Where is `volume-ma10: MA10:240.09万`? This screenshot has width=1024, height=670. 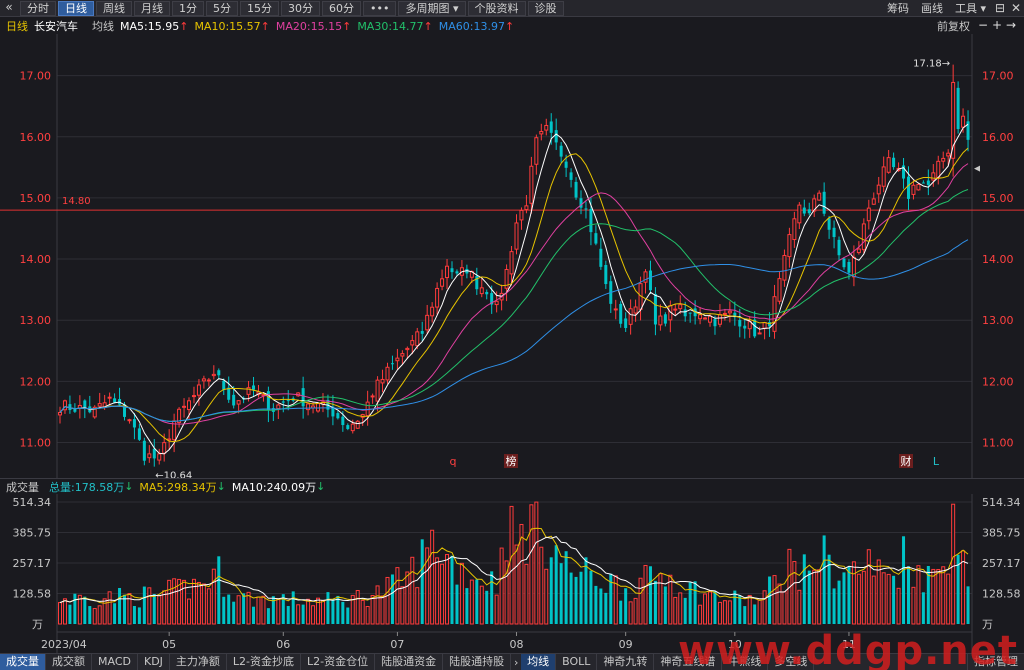 volume-ma10: MA10:240.09万 is located at coordinates (274, 487).